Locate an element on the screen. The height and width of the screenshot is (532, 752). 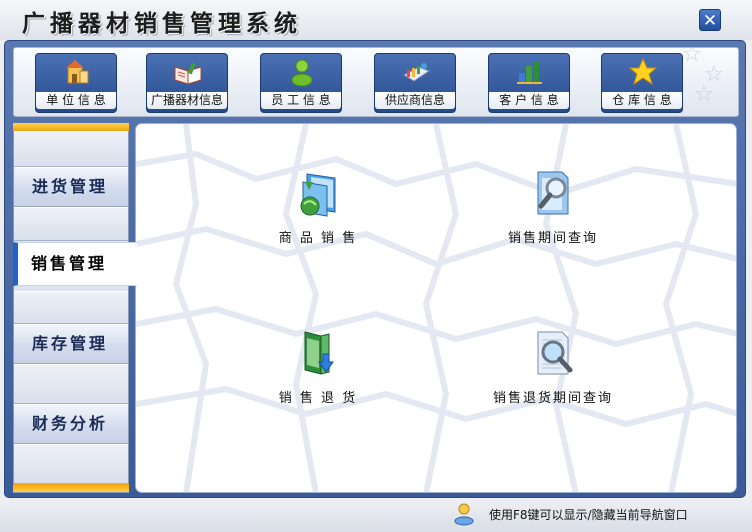
toolbar-button-supplier-info: 供应商信息 is located at coordinates (415, 83).